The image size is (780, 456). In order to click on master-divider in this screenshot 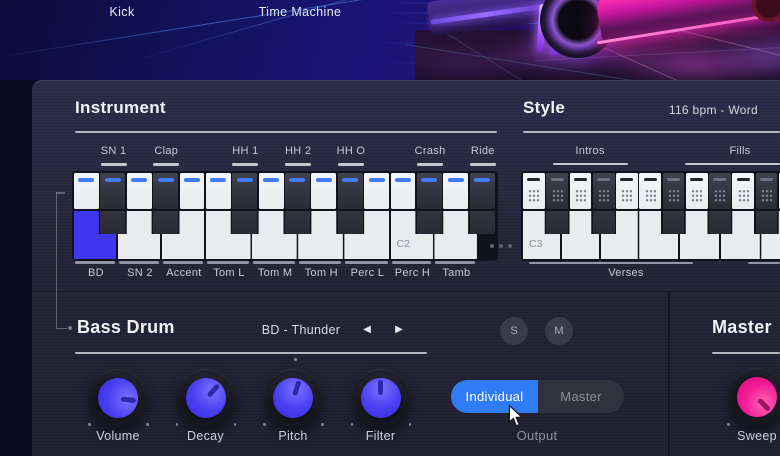, I will do `click(746, 353)`.